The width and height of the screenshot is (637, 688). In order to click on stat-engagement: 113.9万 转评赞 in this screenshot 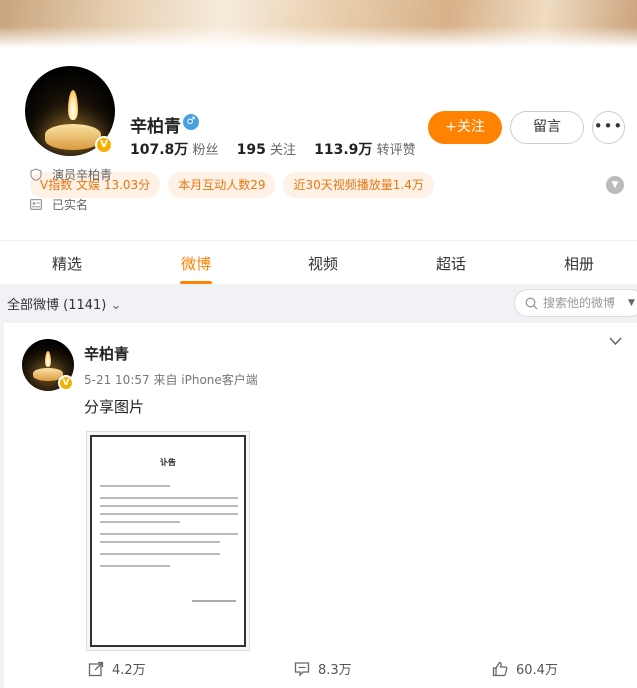, I will do `click(364, 150)`.